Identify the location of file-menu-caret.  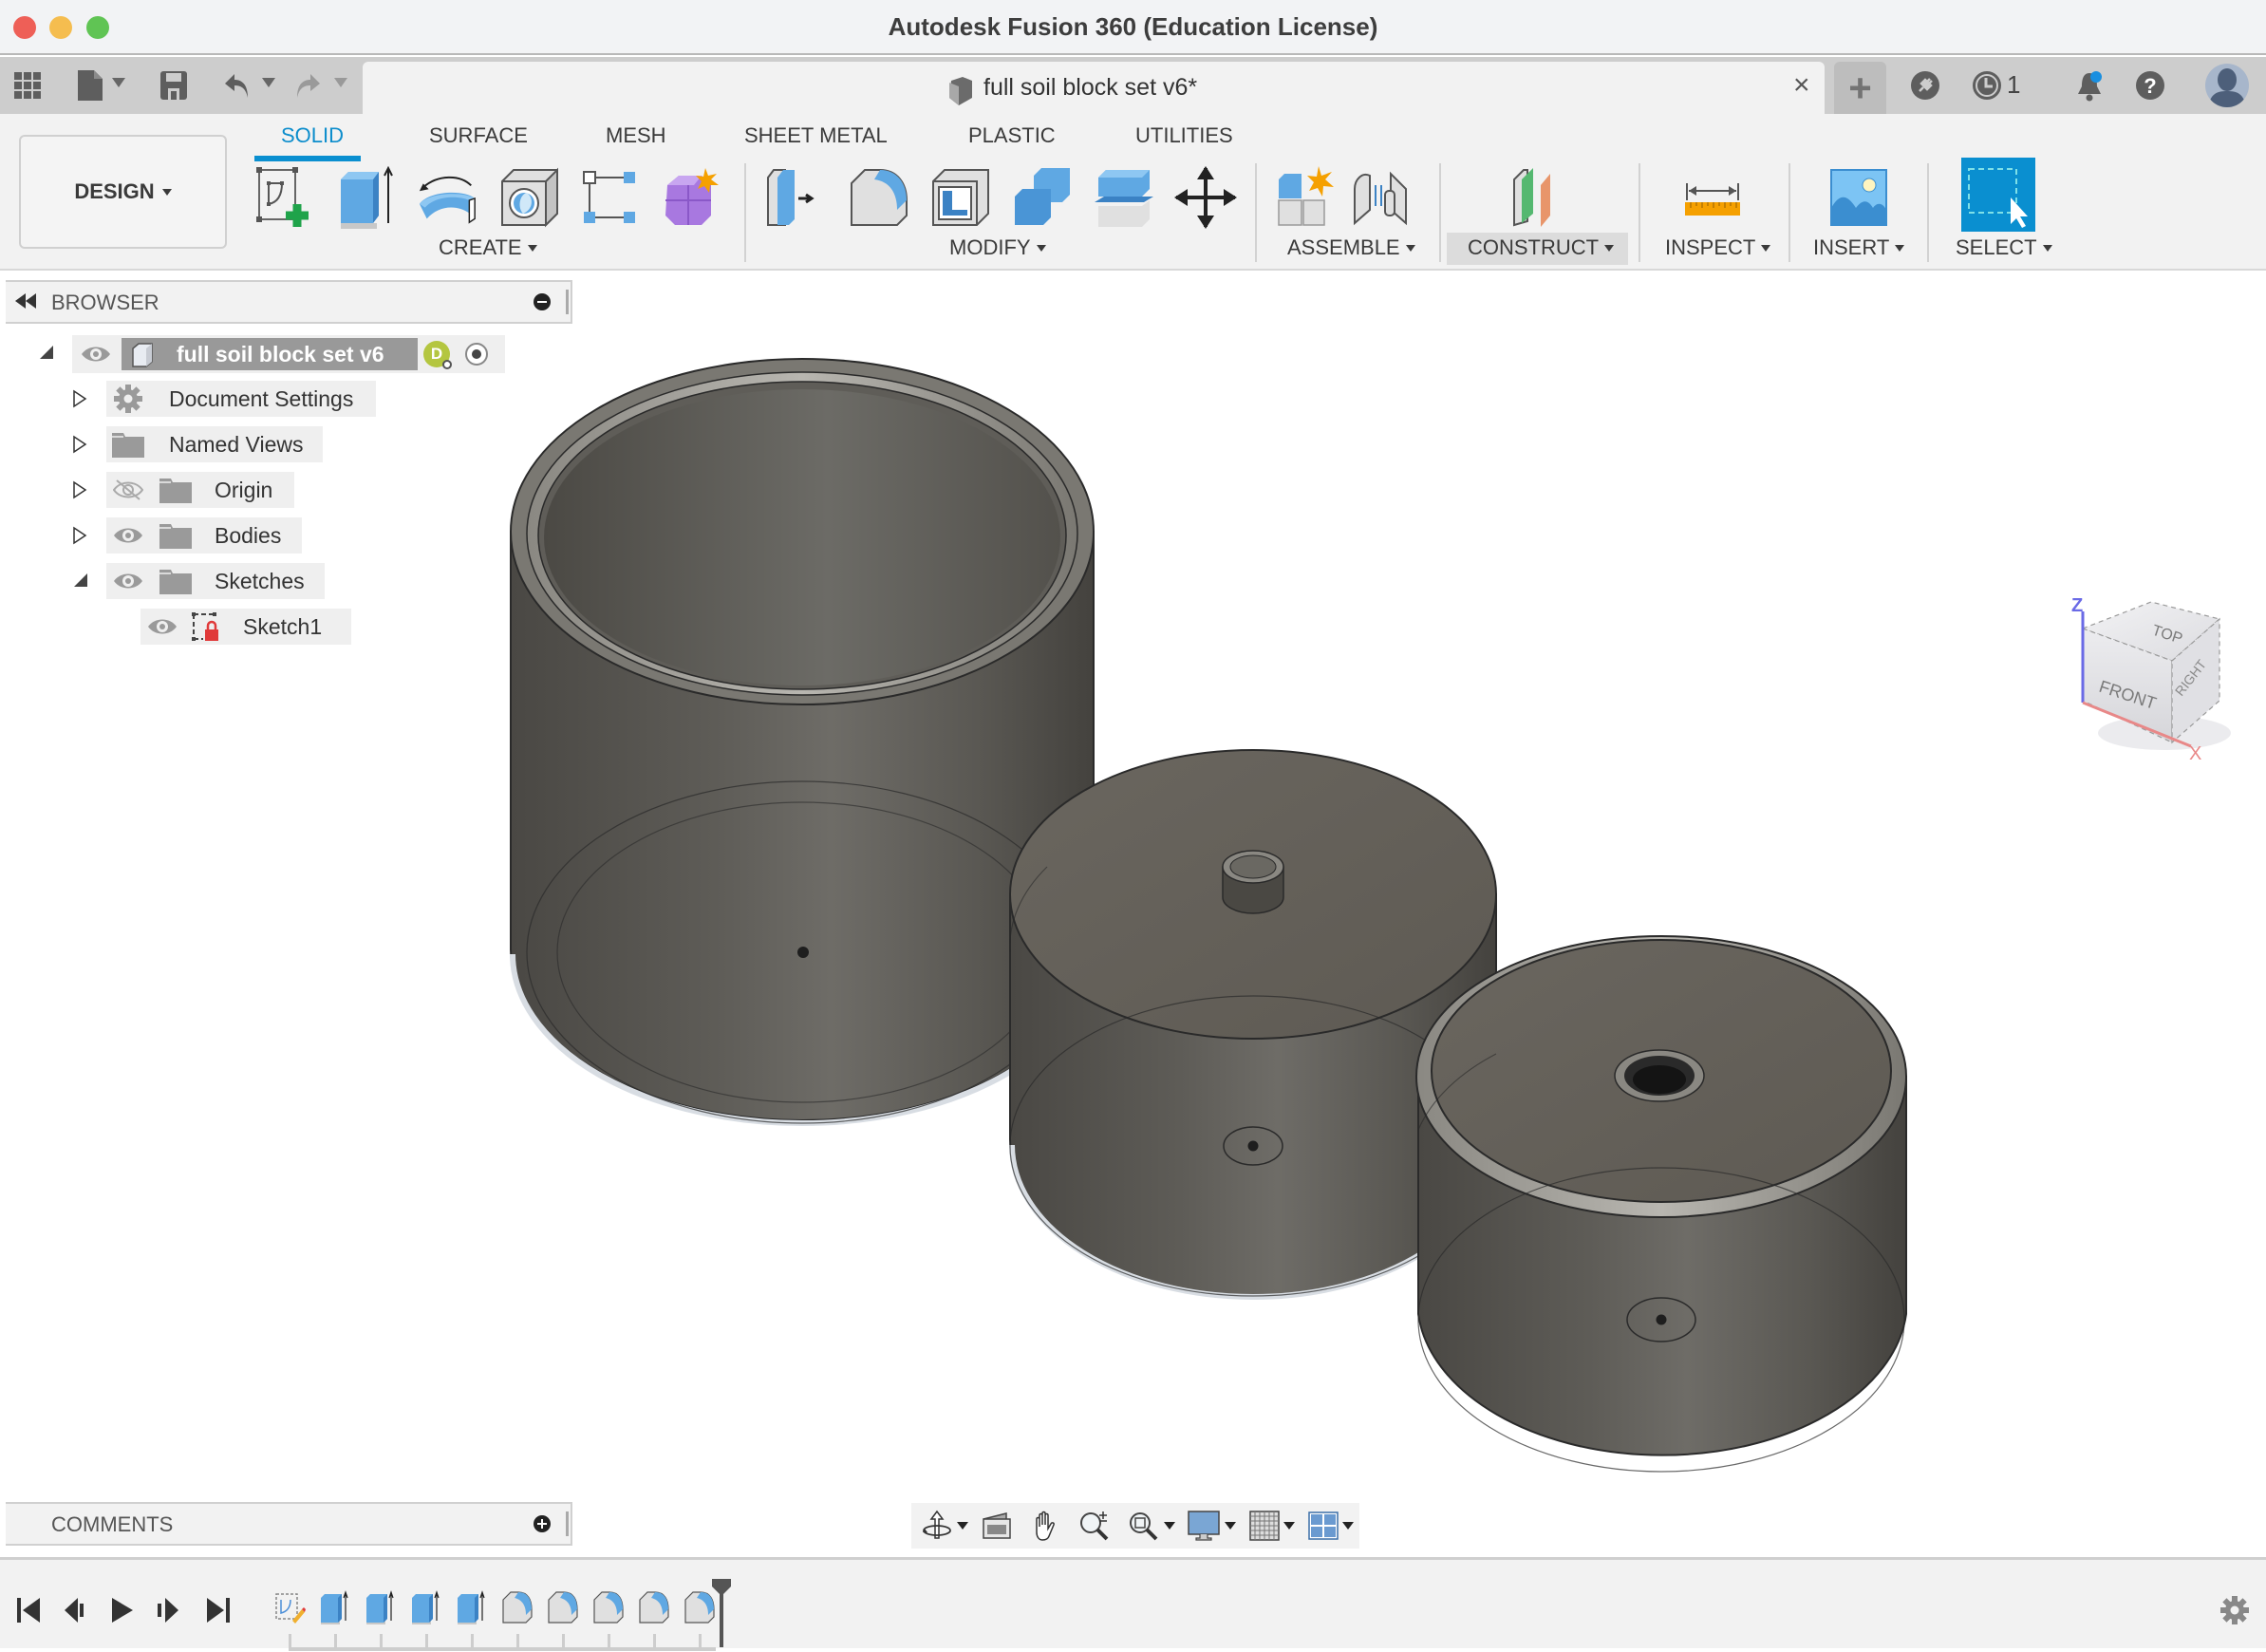
(118, 82).